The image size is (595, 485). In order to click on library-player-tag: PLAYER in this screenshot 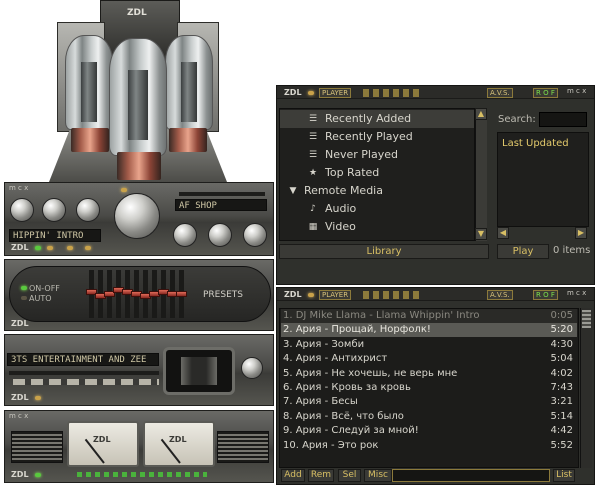, I will do `click(335, 93)`.